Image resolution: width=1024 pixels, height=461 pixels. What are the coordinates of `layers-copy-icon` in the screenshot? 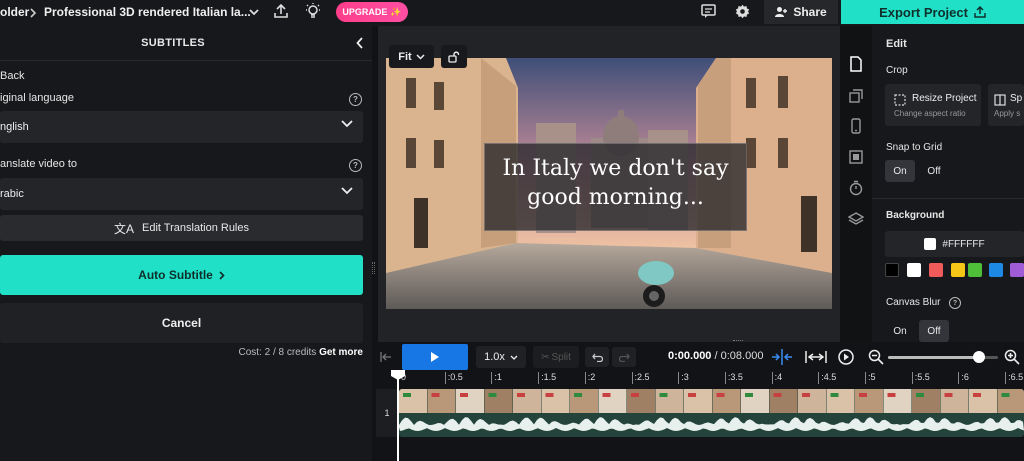 It's located at (856, 96).